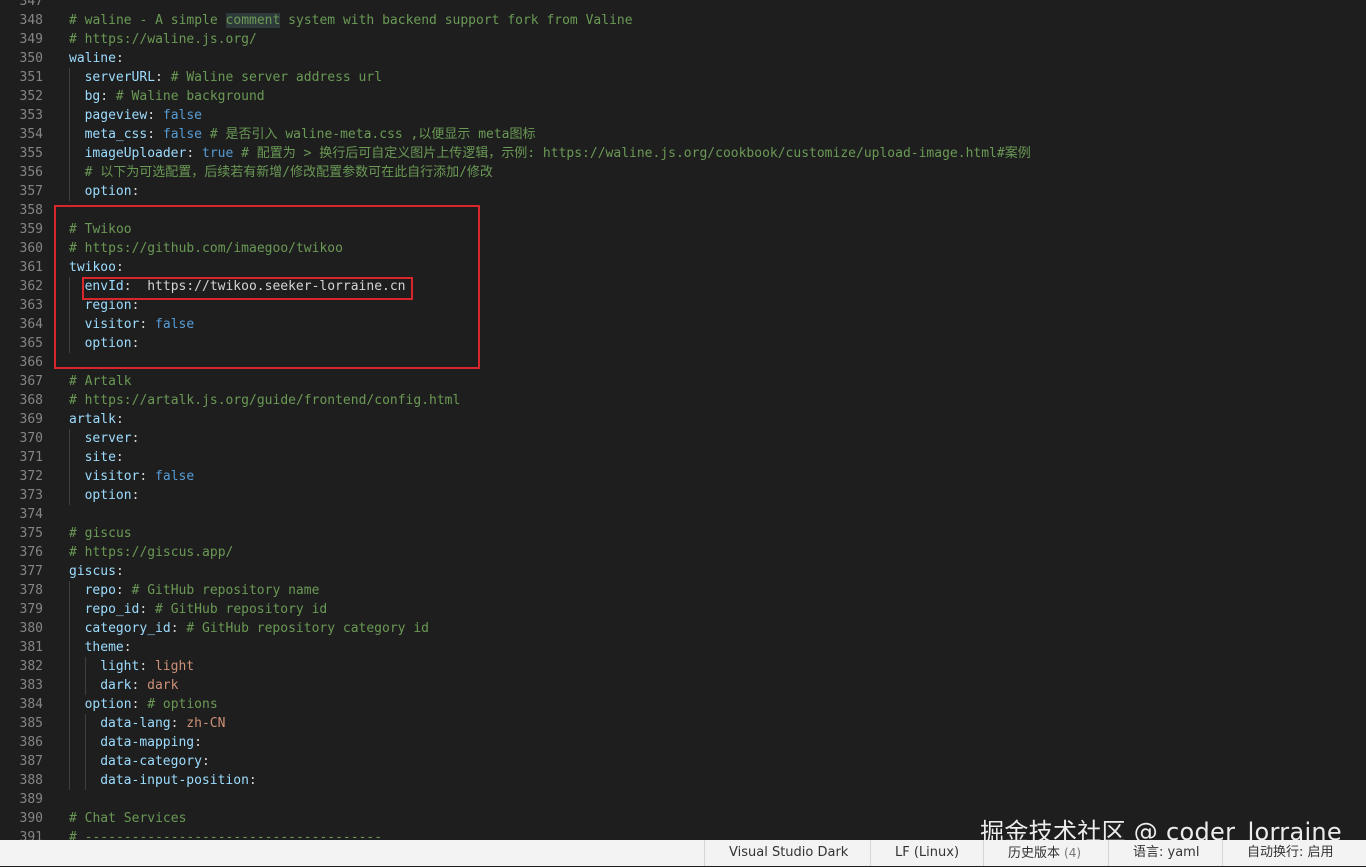 This screenshot has width=1366, height=867. What do you see at coordinates (174, 666) in the screenshot?
I see `code-token: light` at bounding box center [174, 666].